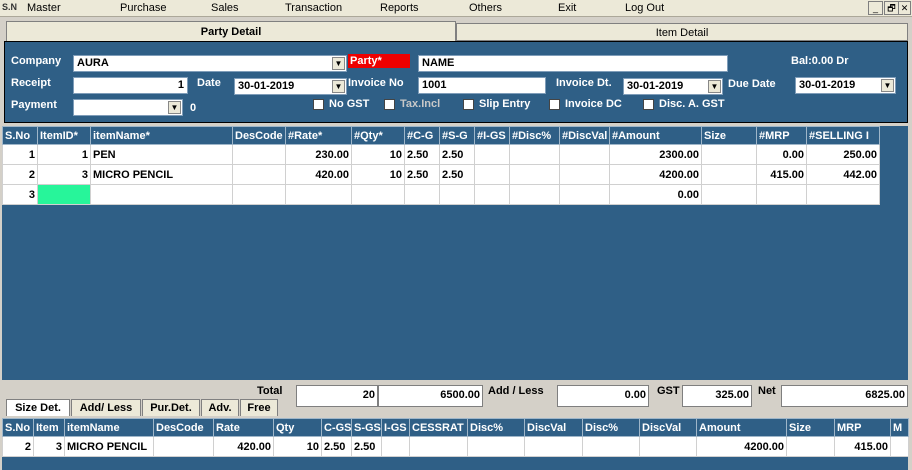  I want to click on column-header: Amount, so click(741, 427).